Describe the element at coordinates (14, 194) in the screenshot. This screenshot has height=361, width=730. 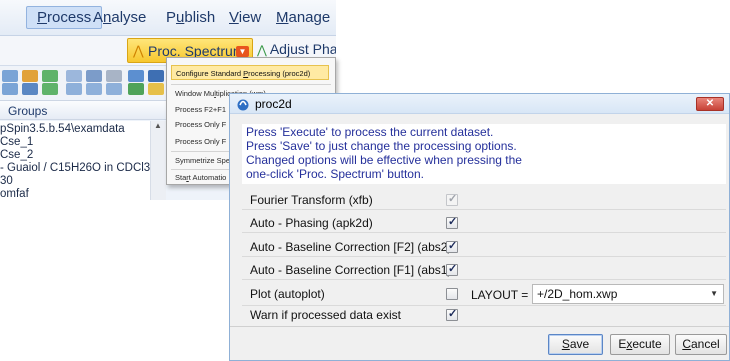
I see `tree-item: omfaf` at that location.